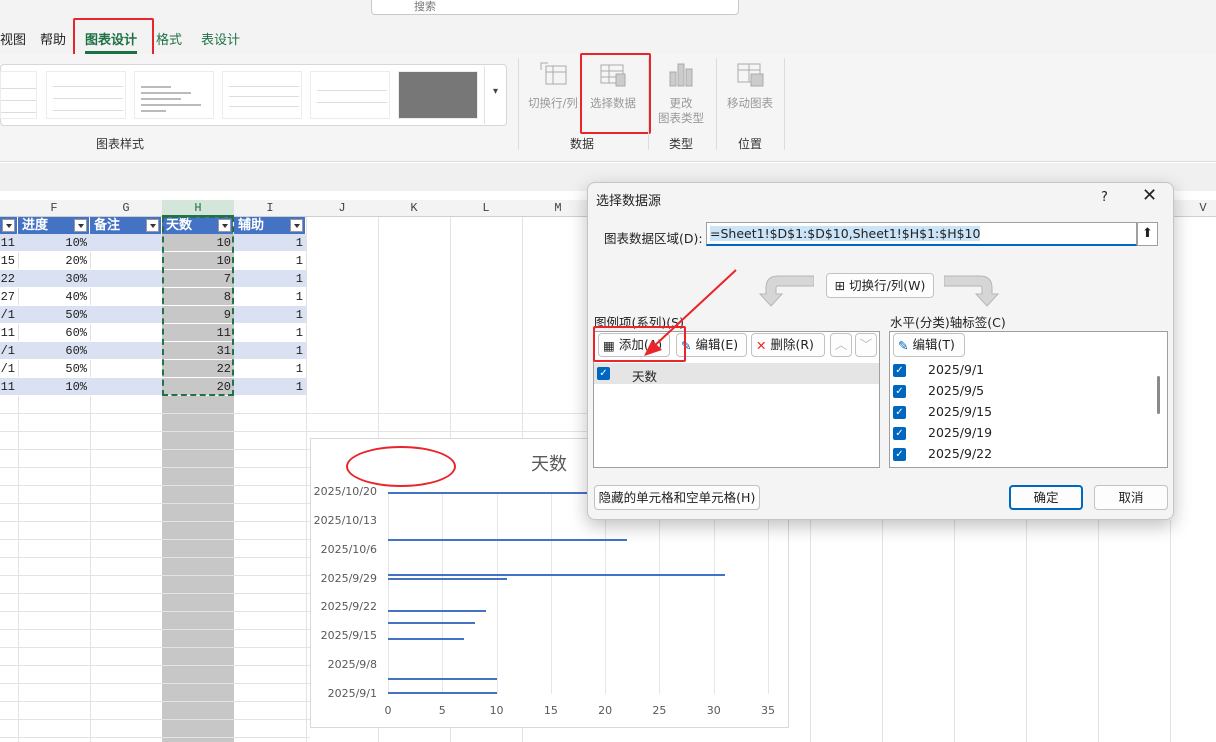 Image resolution: width=1216 pixels, height=742 pixels. I want to click on table-cell: 22, so click(9, 279).